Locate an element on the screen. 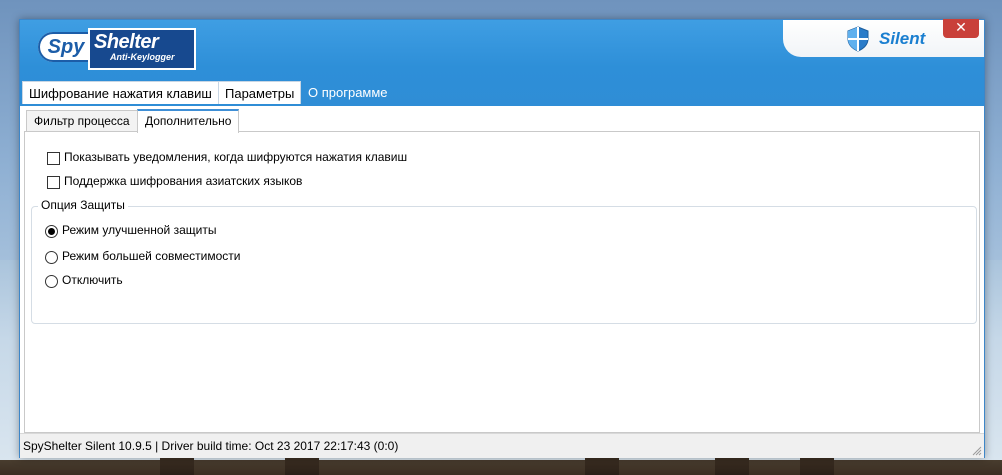  asian-languages-label: Поддержка шифрования азиатских языков is located at coordinates (183, 181).